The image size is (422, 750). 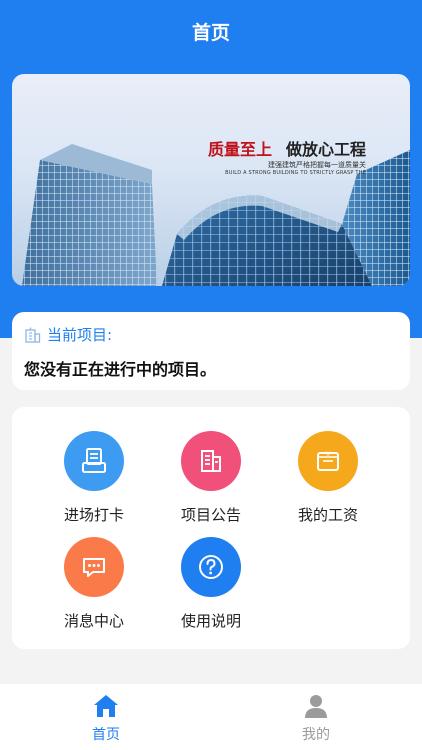 What do you see at coordinates (106, 719) in the screenshot?
I see `tab-home: 首页` at bounding box center [106, 719].